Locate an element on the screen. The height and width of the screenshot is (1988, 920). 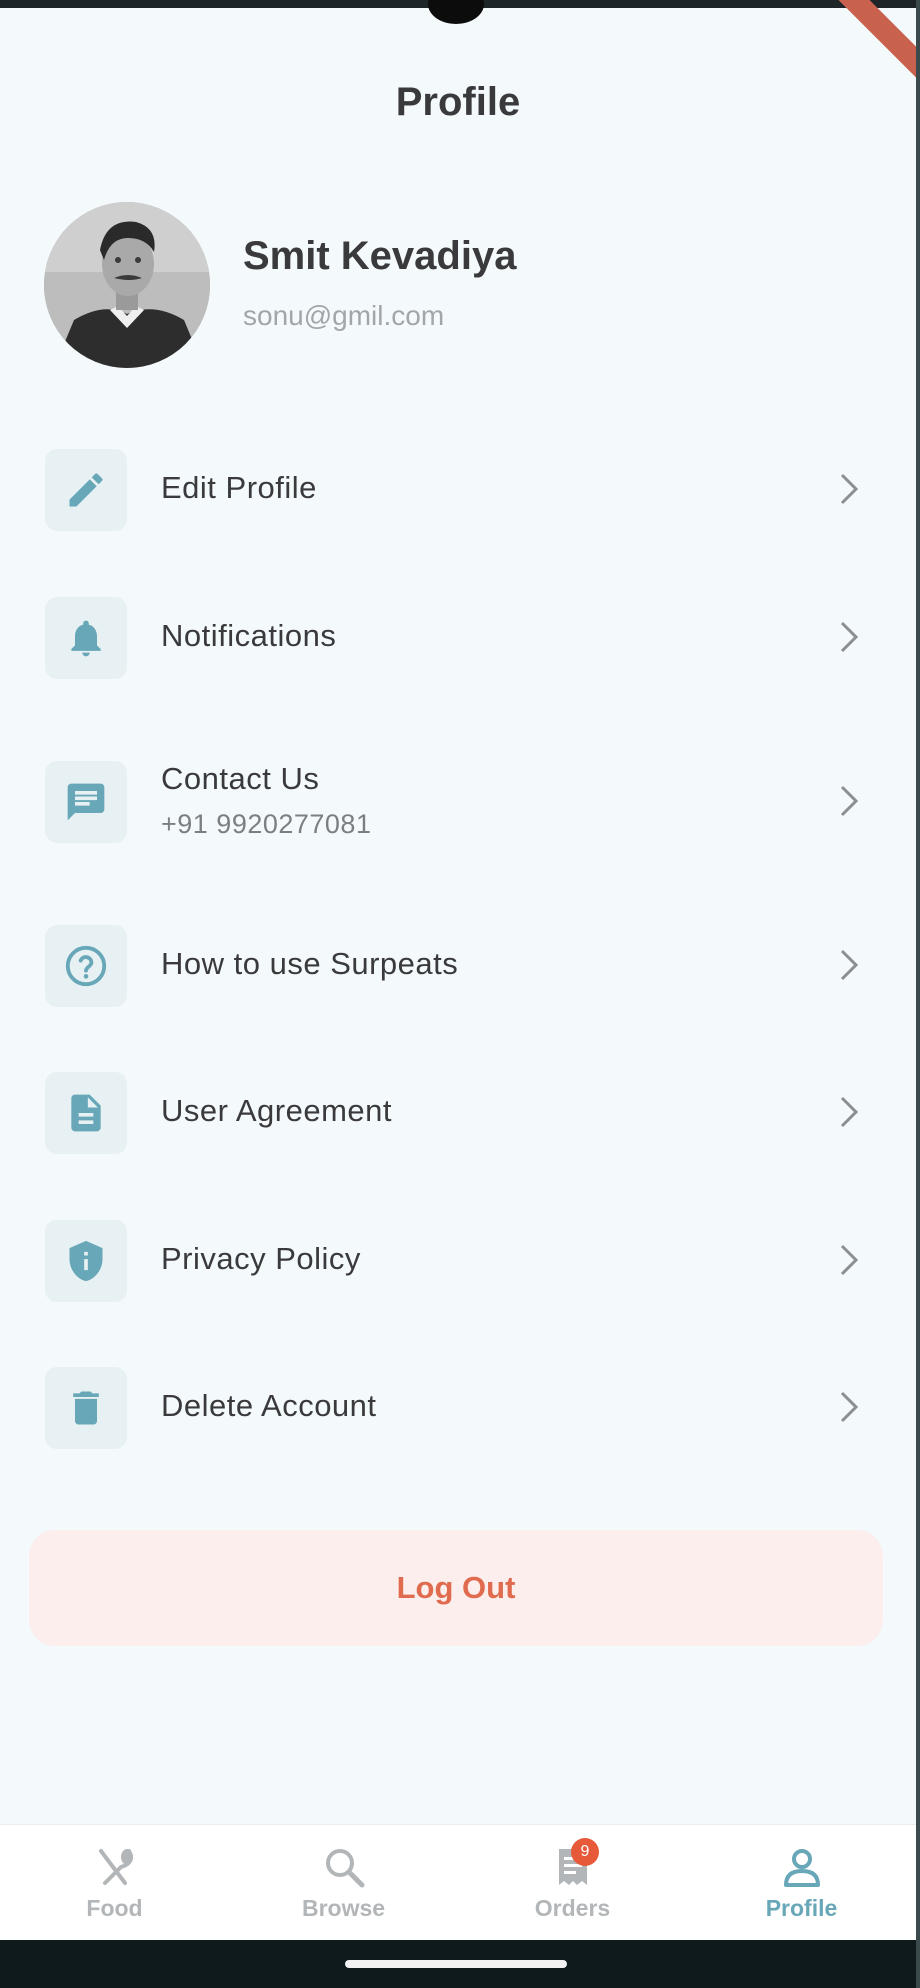
menu-item-notifications: Notifications is located at coordinates (458, 637).